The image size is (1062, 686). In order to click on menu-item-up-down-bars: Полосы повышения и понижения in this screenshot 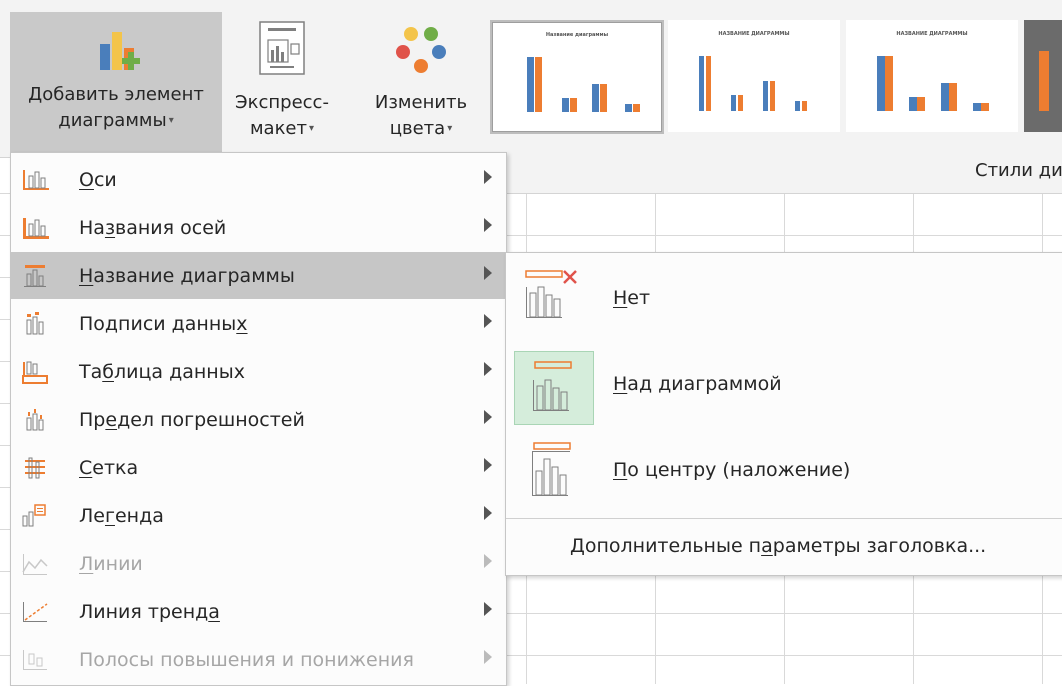, I will do `click(258, 659)`.